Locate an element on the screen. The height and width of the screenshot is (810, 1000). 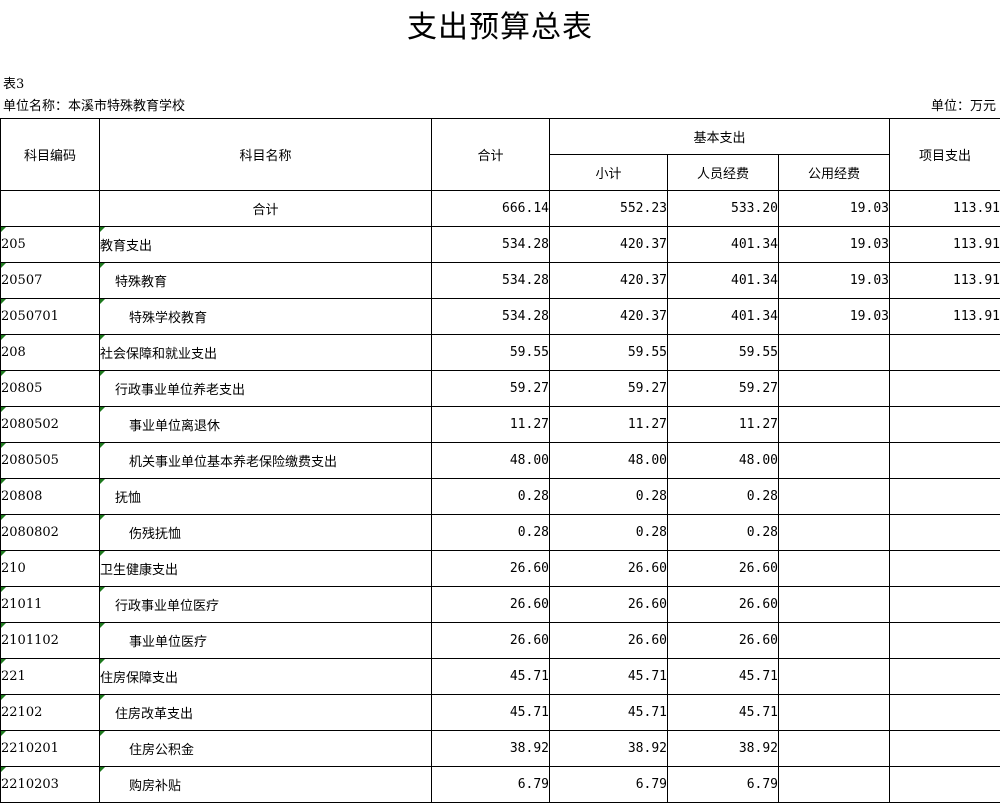
cell-code-text: 2050701 is located at coordinates (30, 316).